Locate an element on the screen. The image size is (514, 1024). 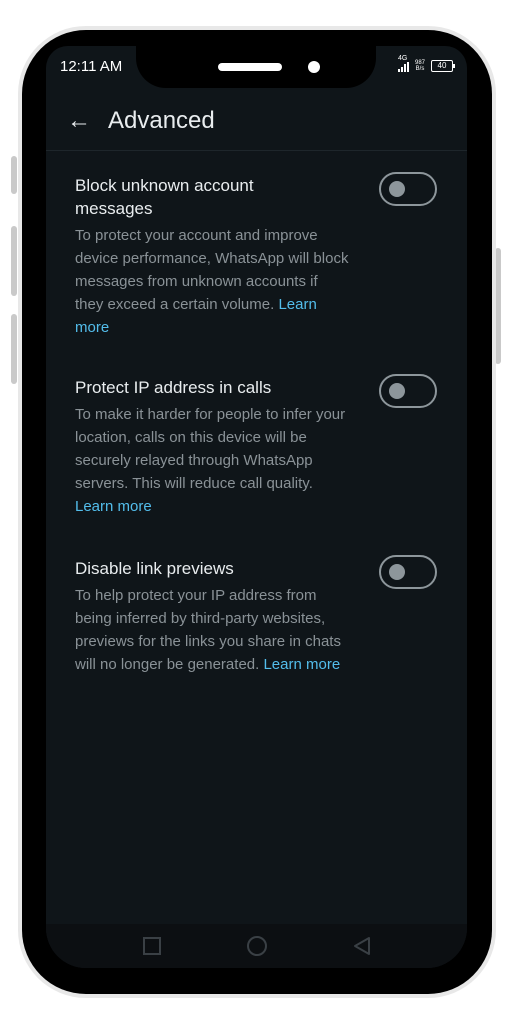
back-triangle-icon is located at coordinates (362, 946).